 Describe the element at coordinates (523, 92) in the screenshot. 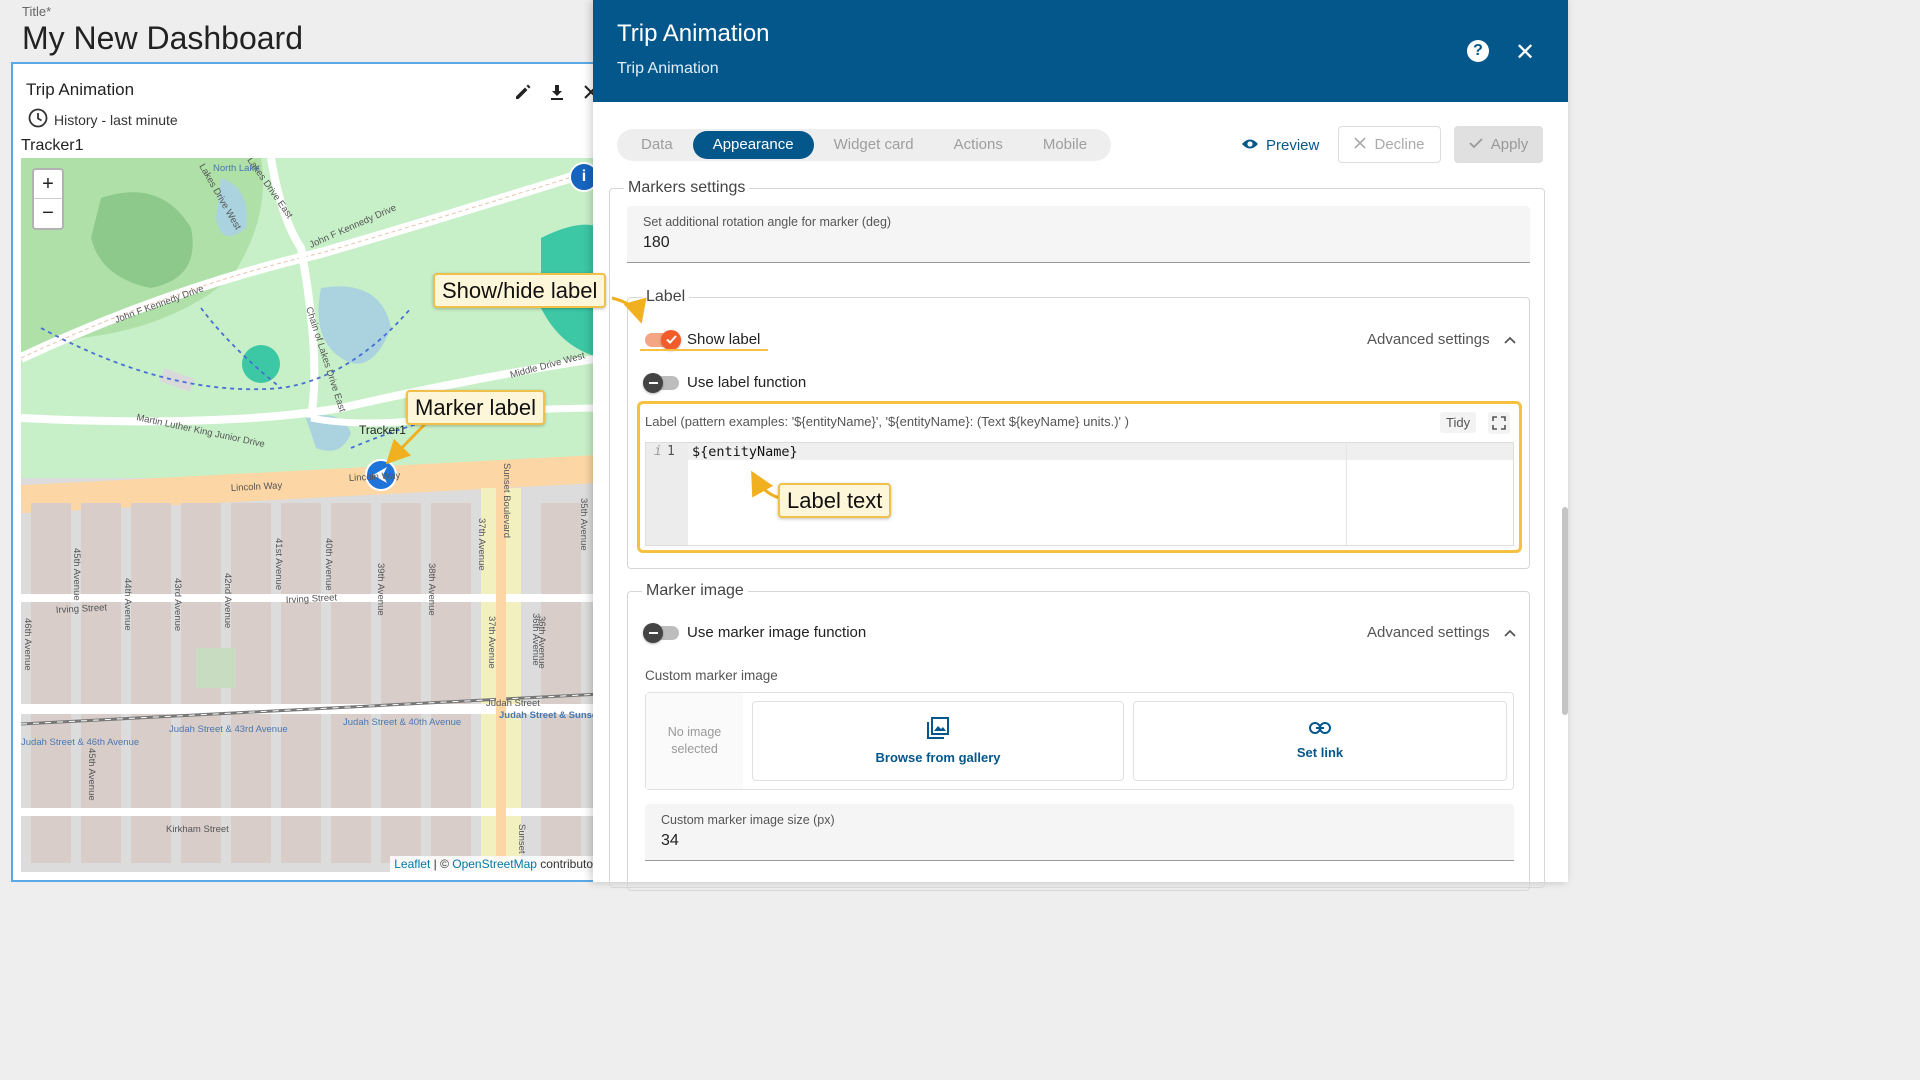

I see `edit-icon` at that location.